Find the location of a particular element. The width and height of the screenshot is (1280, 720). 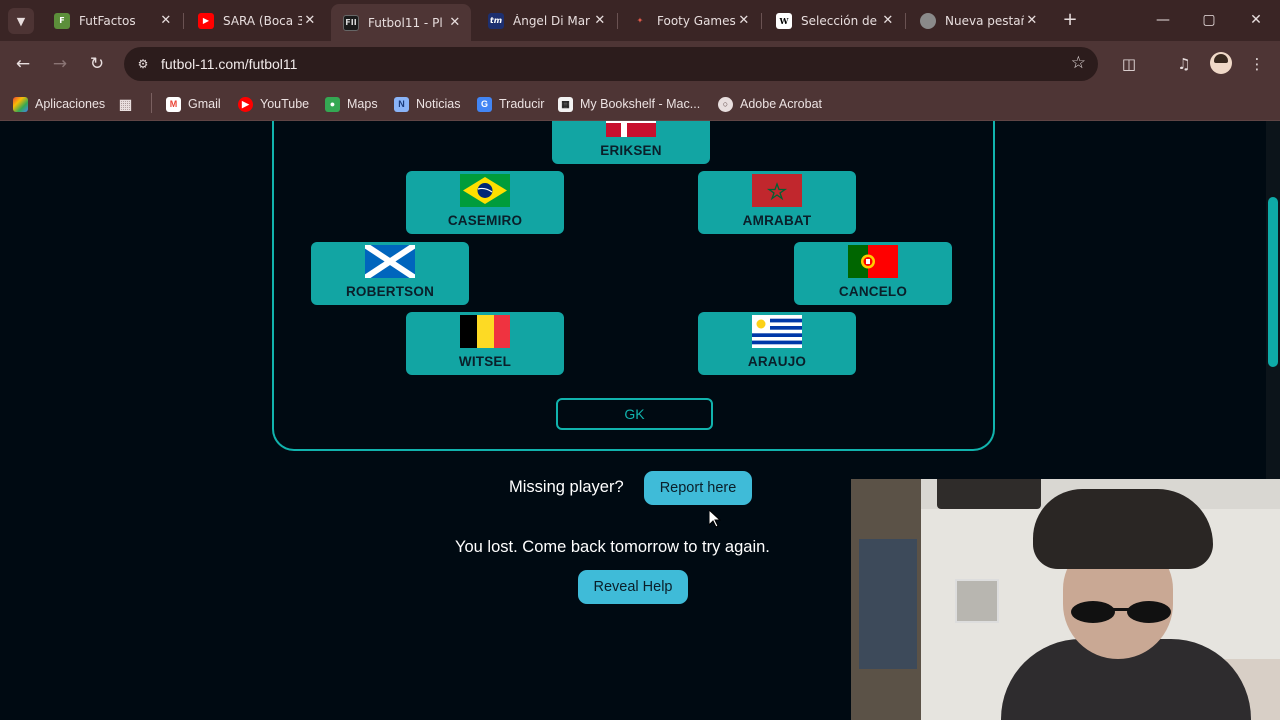

tab-search-button: ▼ is located at coordinates (21, 21).